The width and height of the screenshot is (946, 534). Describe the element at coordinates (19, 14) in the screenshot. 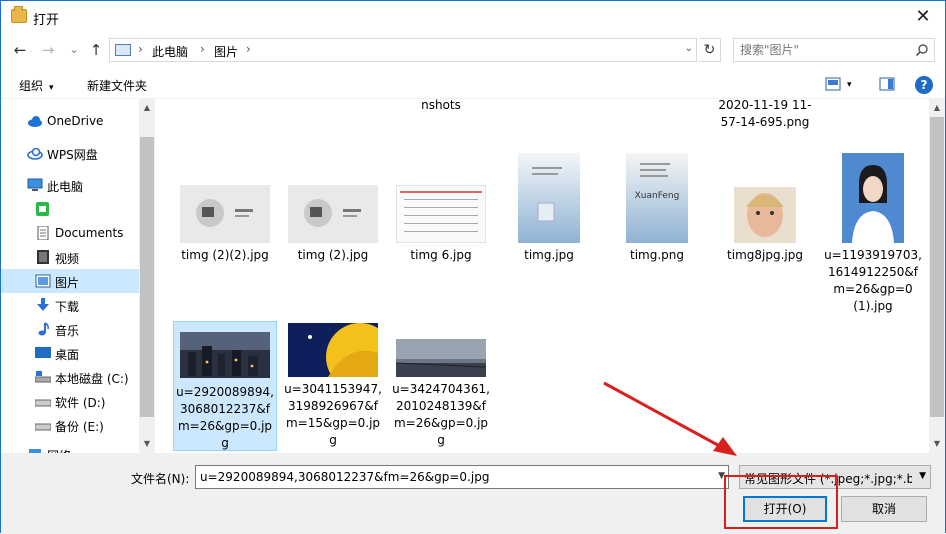

I see `folder-icon` at that location.